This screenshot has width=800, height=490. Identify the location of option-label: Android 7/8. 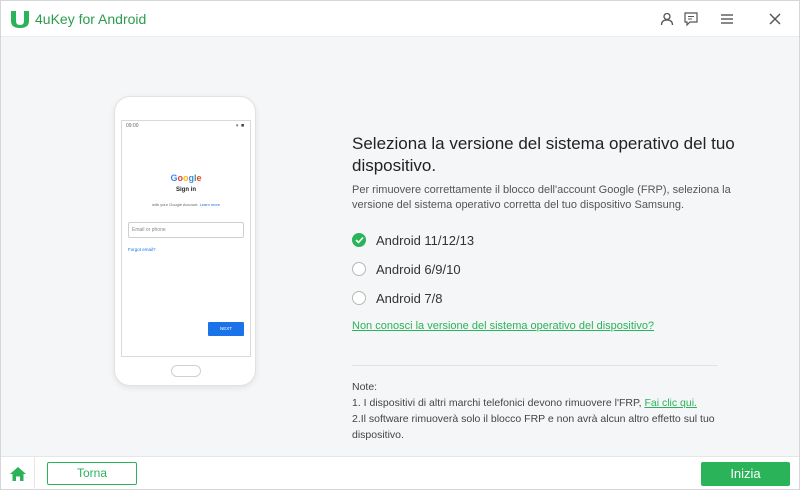
(409, 298).